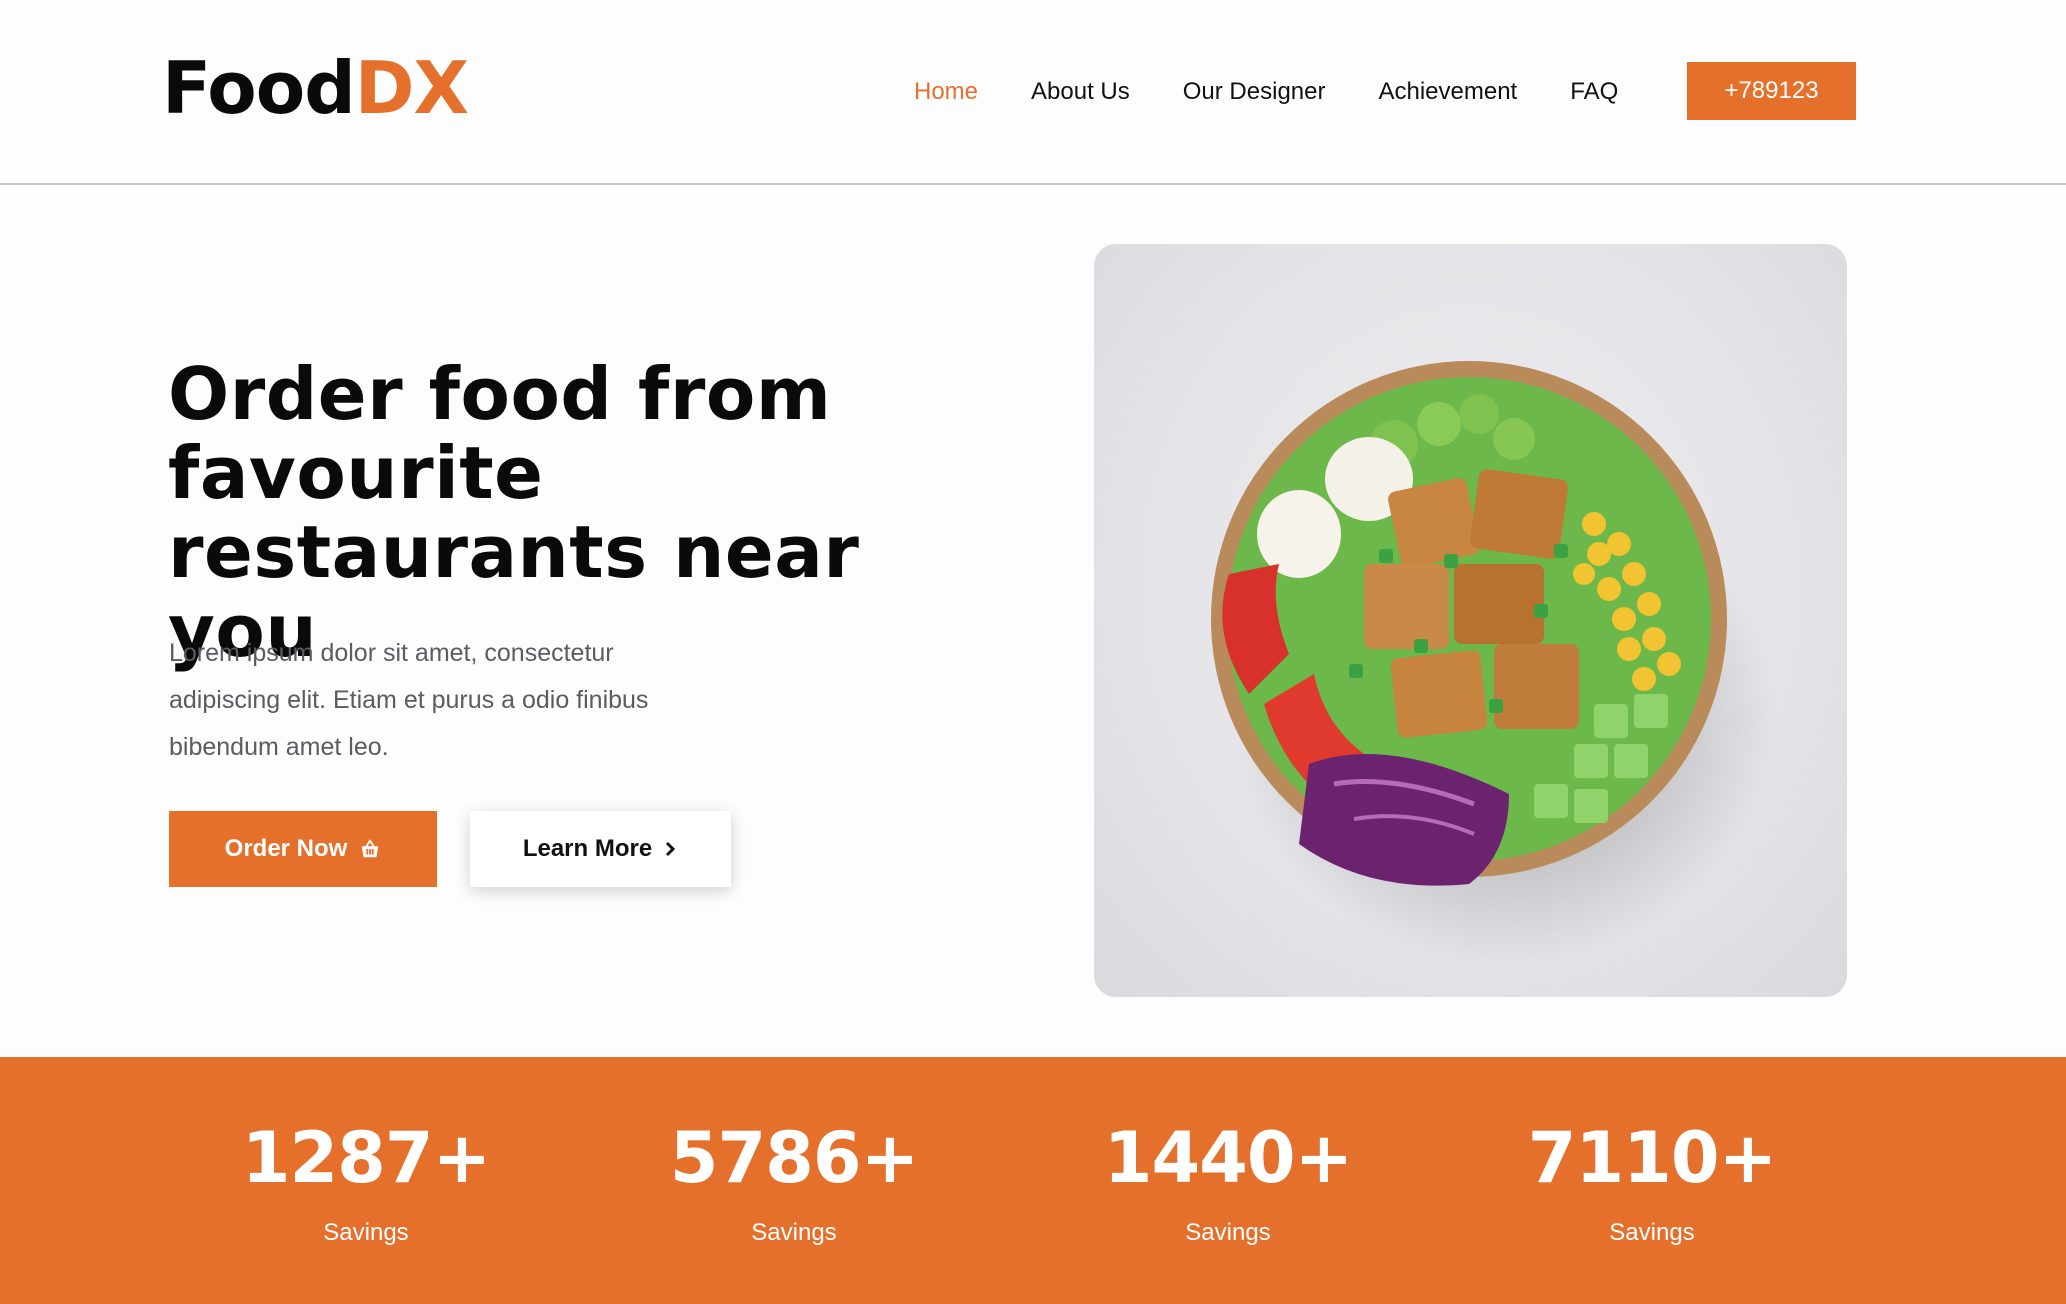  Describe the element at coordinates (1080, 92) in the screenshot. I see `nav-item-about-us: About Us` at that location.